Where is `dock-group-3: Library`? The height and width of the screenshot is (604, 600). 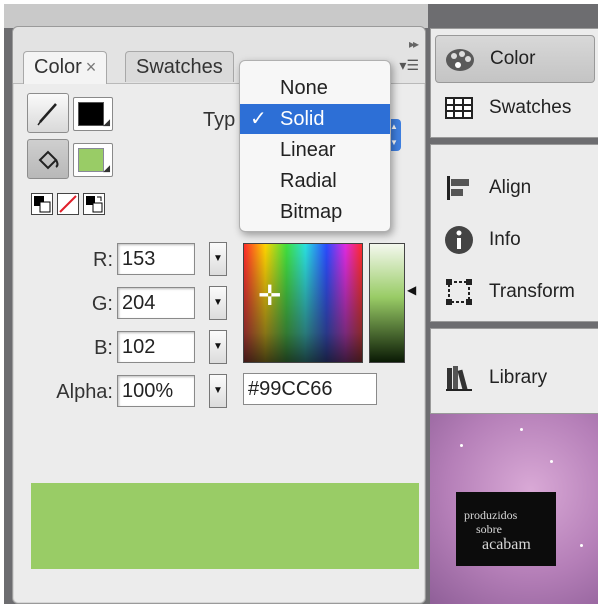
dock-group-3: Library is located at coordinates (514, 371).